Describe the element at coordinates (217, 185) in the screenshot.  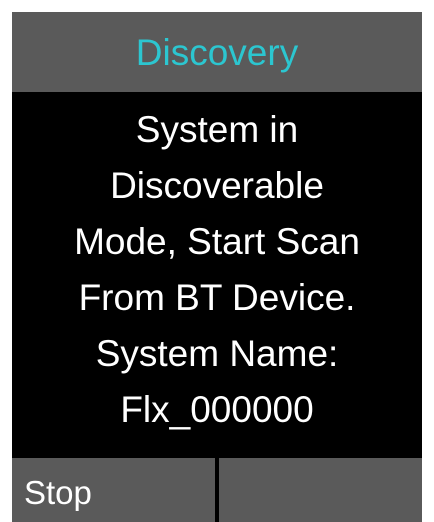
I see `message-line: Discoverable` at that location.